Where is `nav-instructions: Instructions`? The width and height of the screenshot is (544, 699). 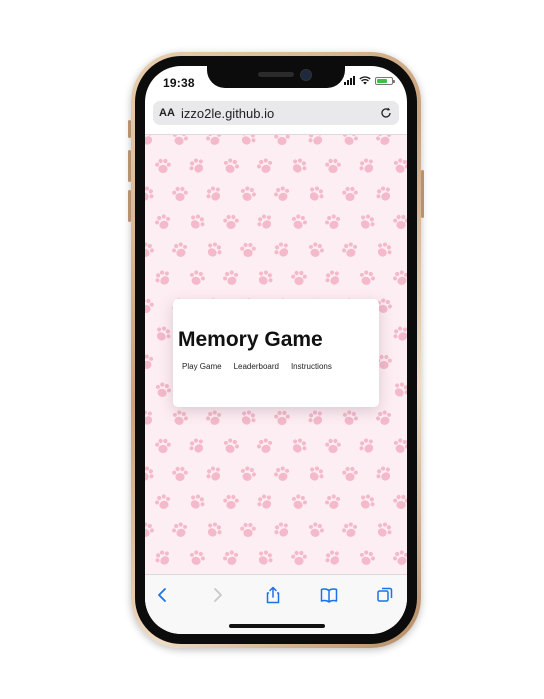
nav-instructions: Instructions is located at coordinates (311, 366).